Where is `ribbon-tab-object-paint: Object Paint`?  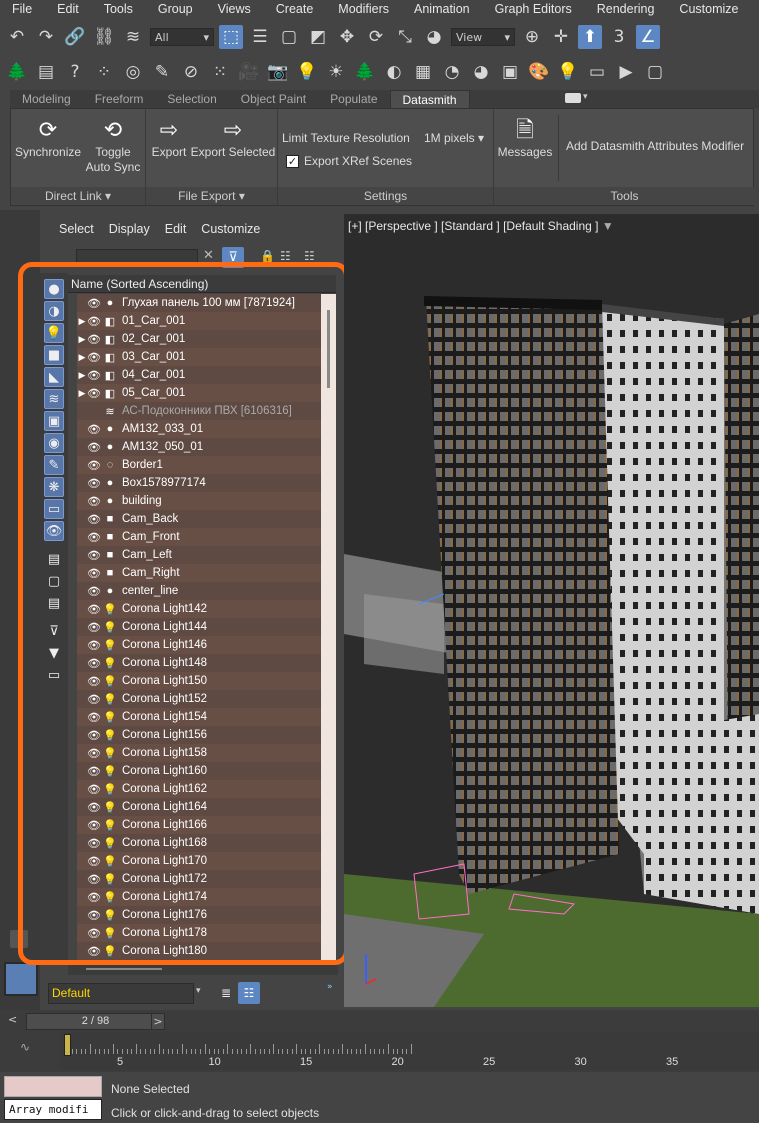
ribbon-tab-object-paint: Object Paint is located at coordinates (273, 99).